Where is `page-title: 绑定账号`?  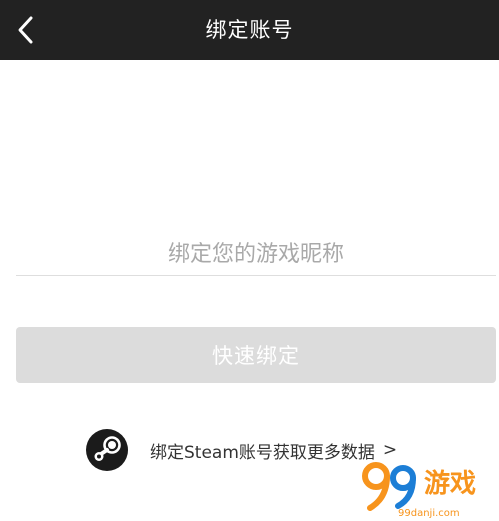 page-title: 绑定账号 is located at coordinates (249, 30).